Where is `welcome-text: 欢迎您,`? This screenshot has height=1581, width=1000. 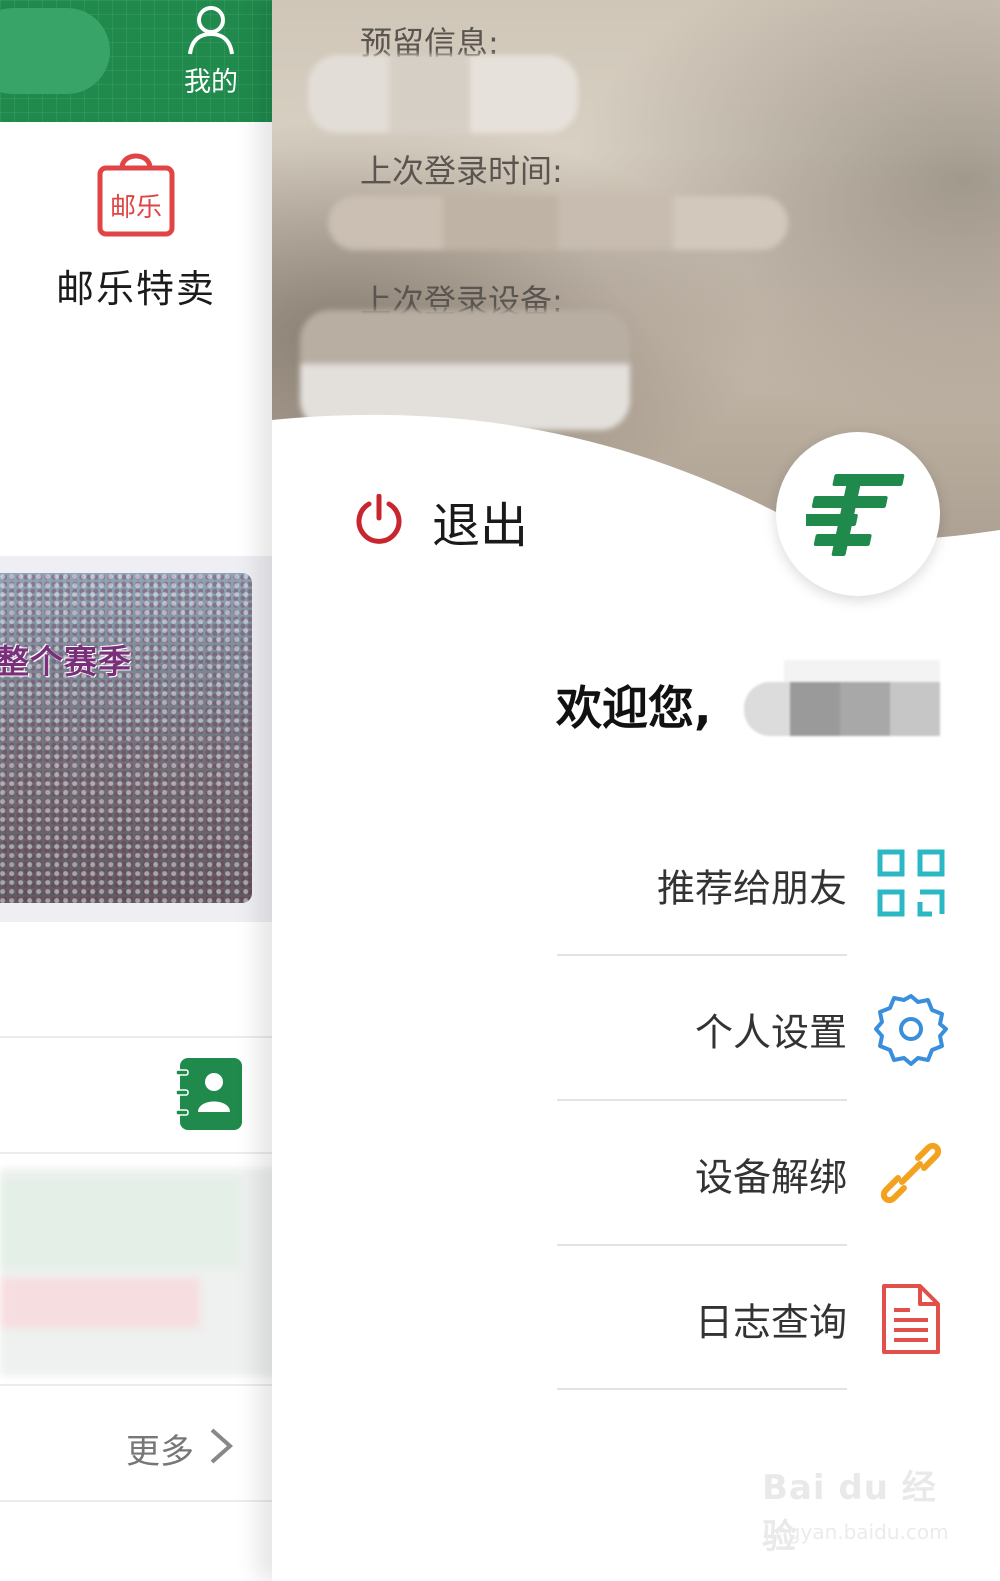 welcome-text: 欢迎您, is located at coordinates (634, 708).